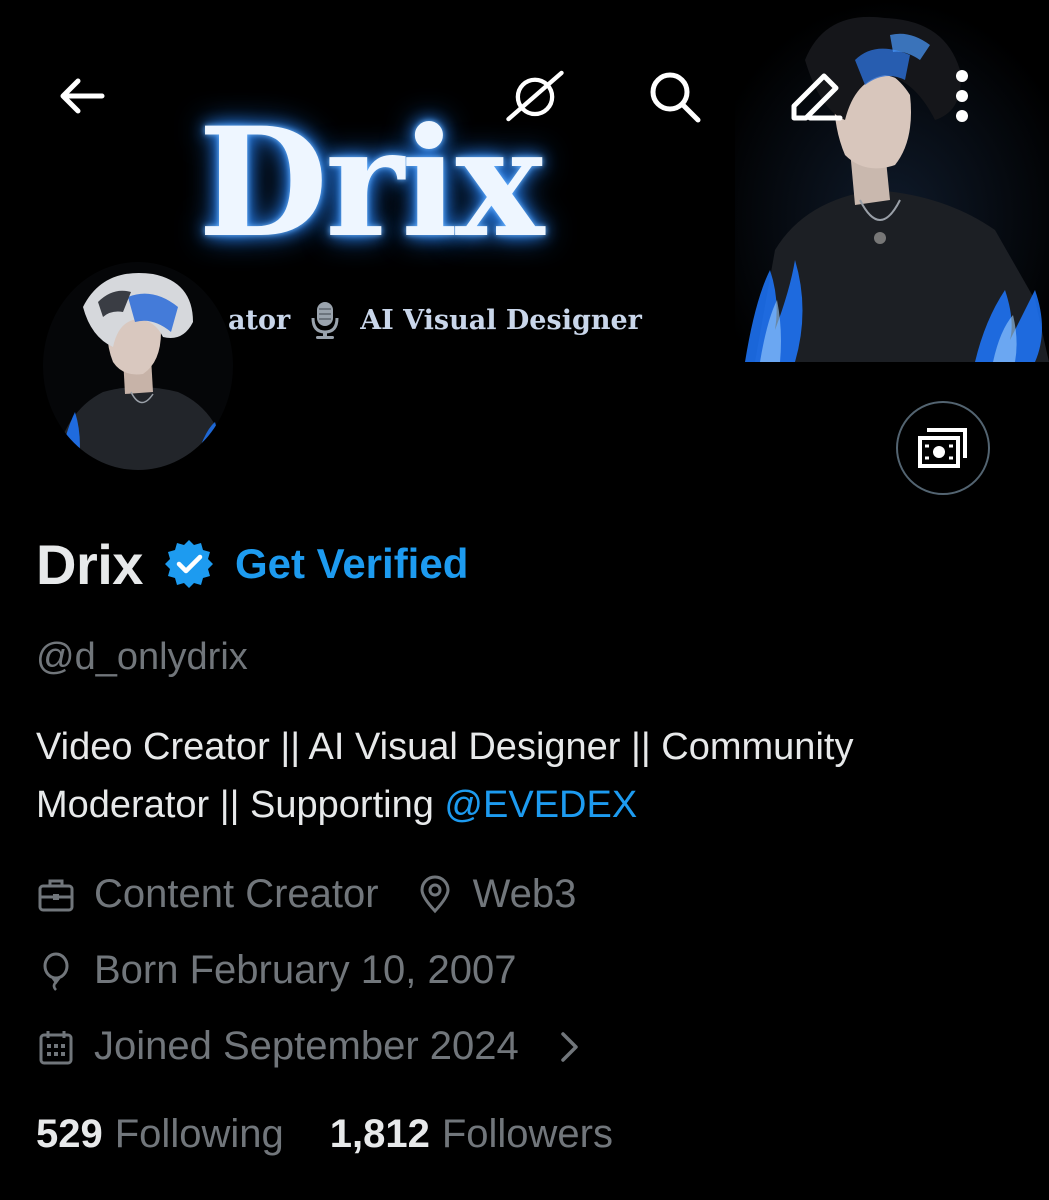  What do you see at coordinates (306, 1046) in the screenshot?
I see `profile-joined: Joined September 2024` at bounding box center [306, 1046].